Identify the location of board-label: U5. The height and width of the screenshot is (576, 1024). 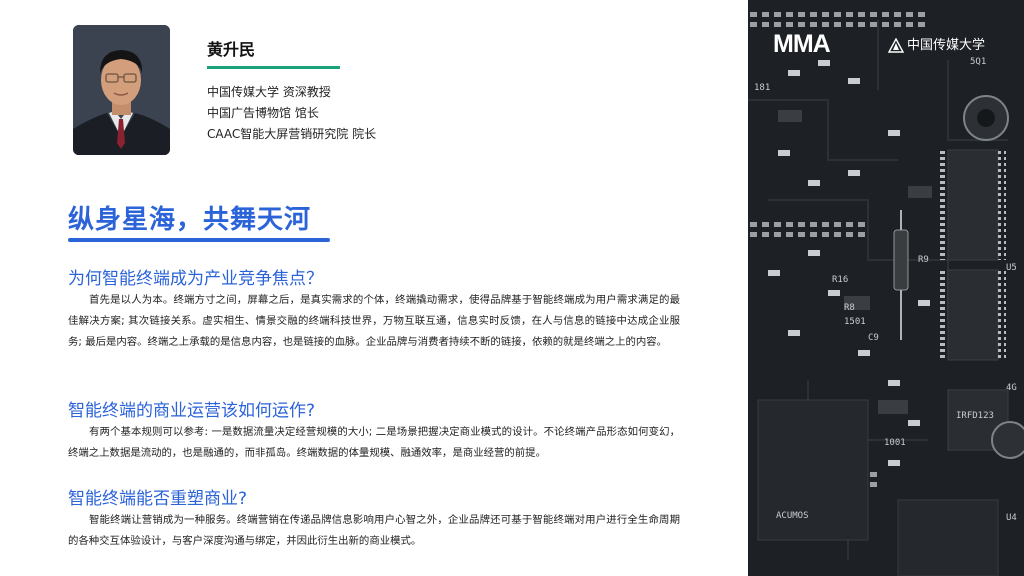
(1011, 268).